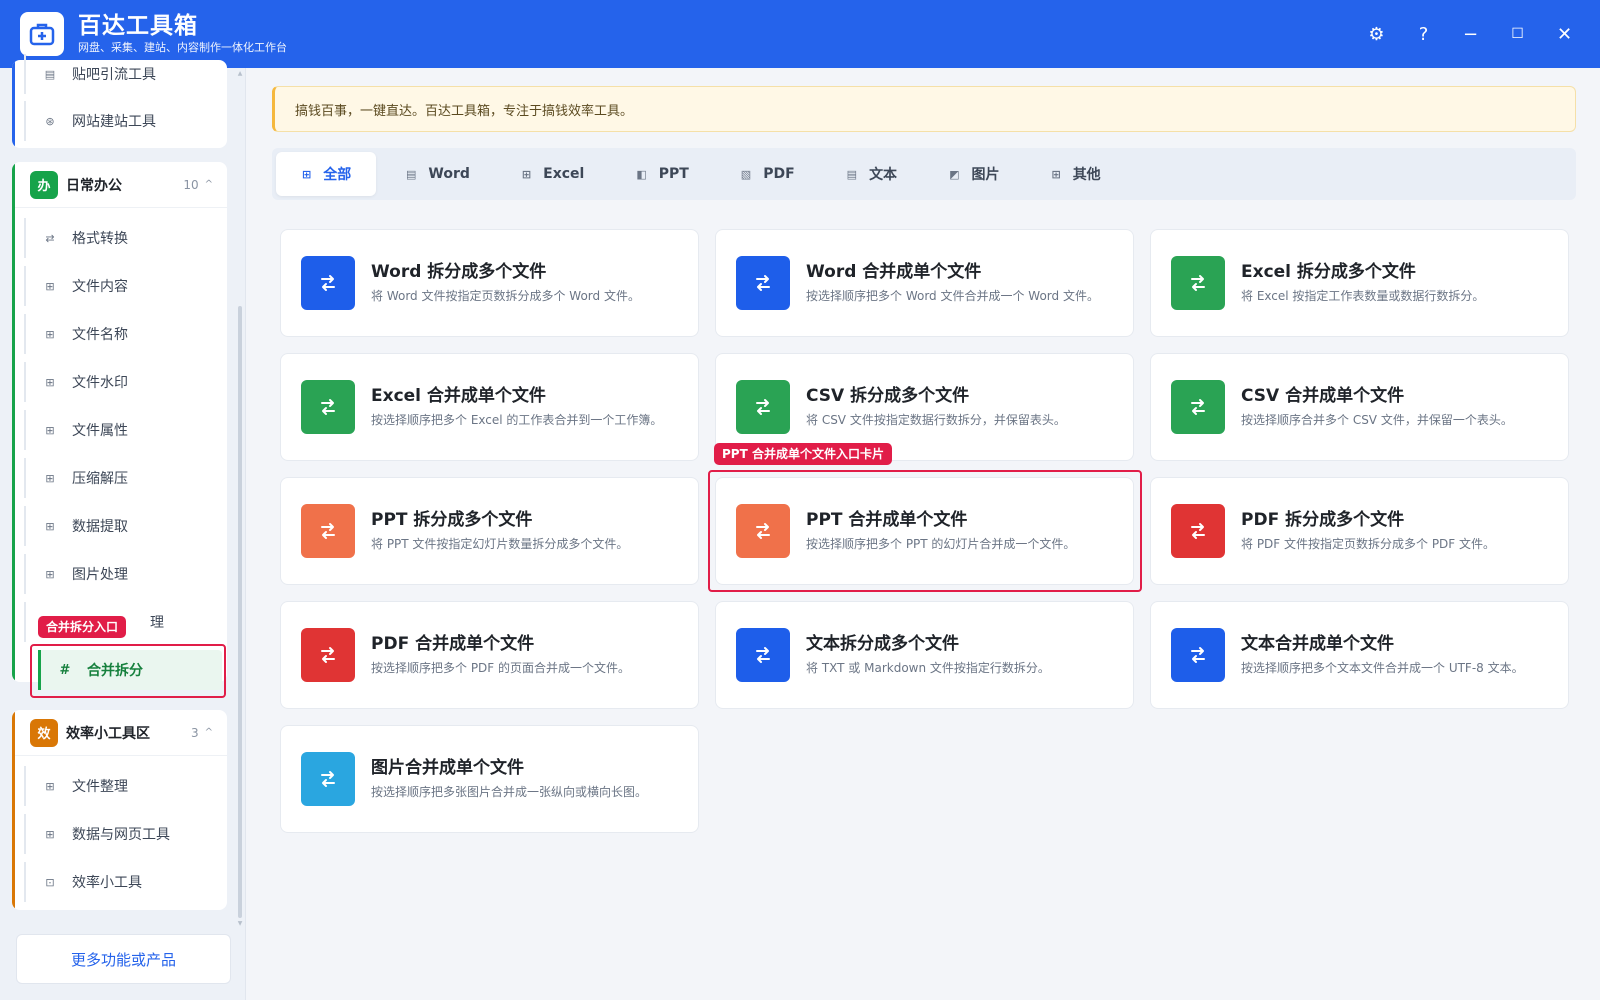 The image size is (1600, 1000). What do you see at coordinates (240, 923) in the screenshot?
I see `scroll-down-icon: ▼` at bounding box center [240, 923].